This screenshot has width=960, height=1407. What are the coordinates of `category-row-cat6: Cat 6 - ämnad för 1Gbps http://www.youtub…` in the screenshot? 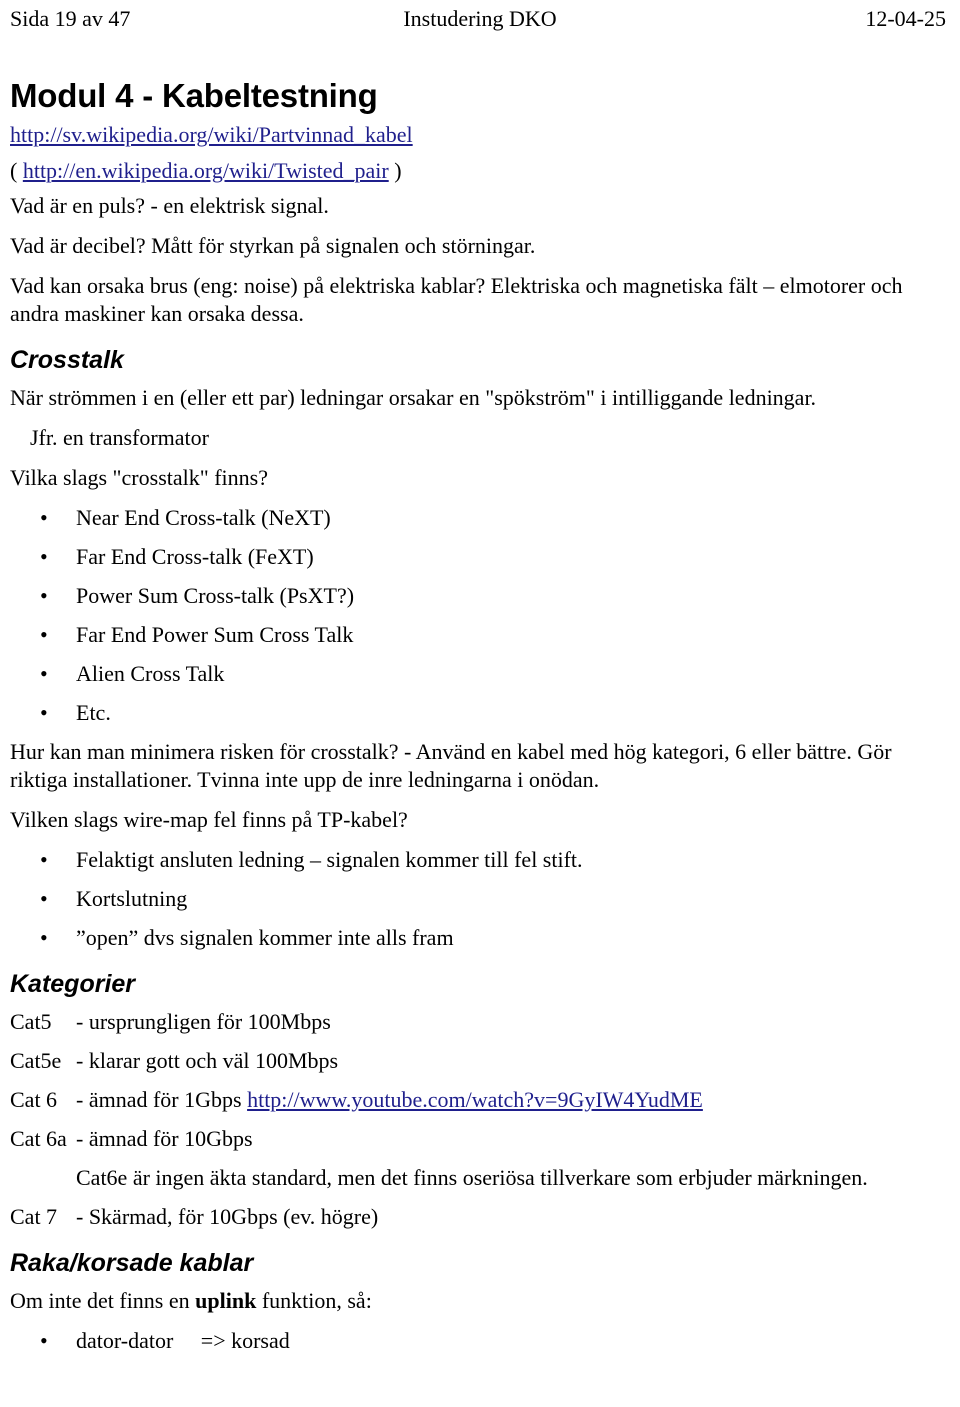 It's located at (478, 1100).